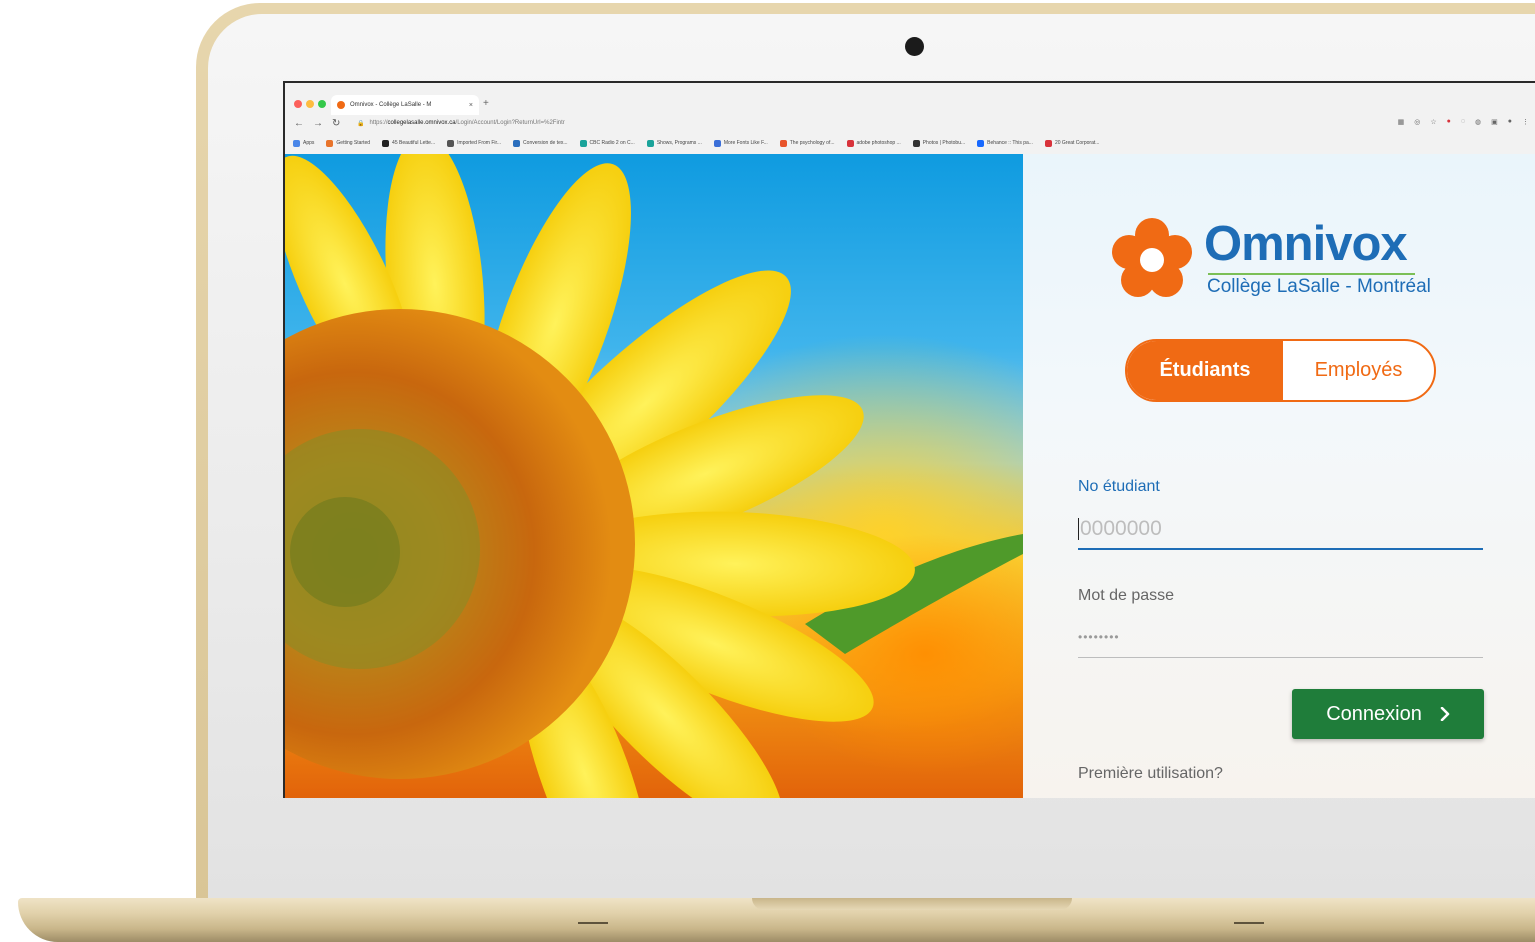 The width and height of the screenshot is (1535, 942). I want to click on login-button: Connexion, so click(1388, 714).